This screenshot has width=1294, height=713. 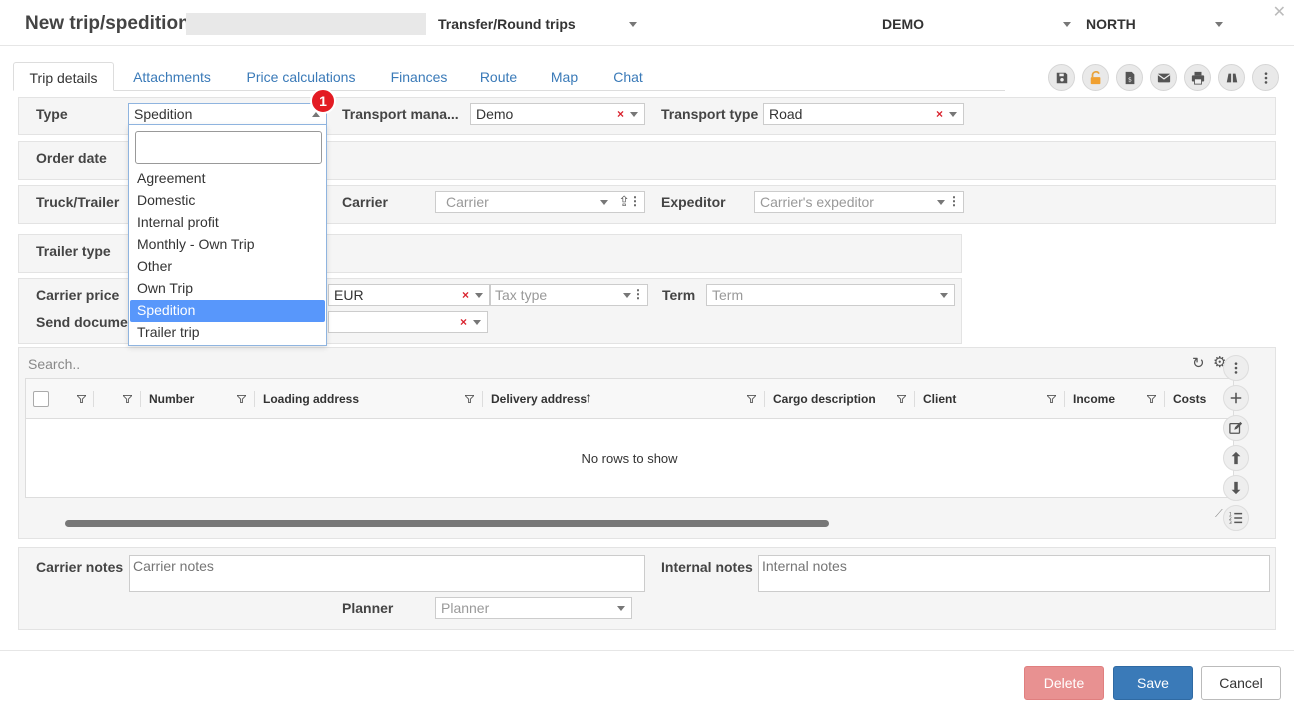 I want to click on grid-empty-message: No rows to show, so click(x=629, y=458).